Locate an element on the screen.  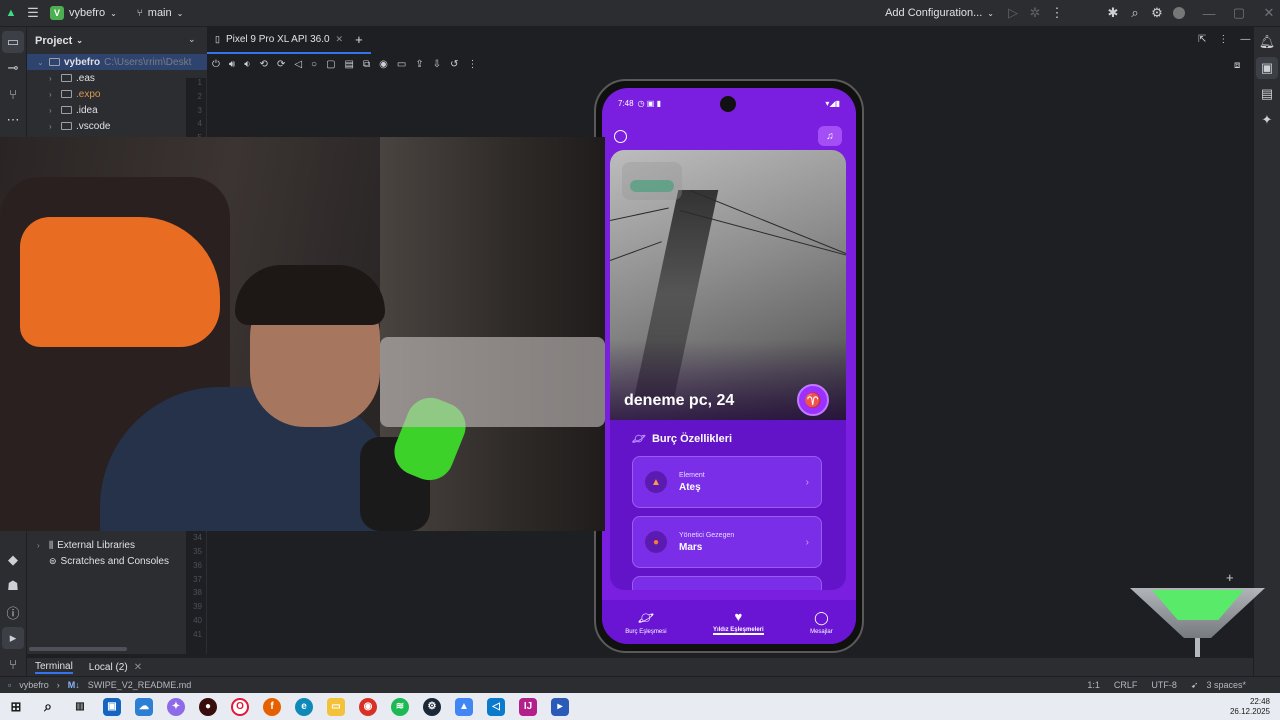
gem-icon: ◆ is located at coordinates (13, 560).